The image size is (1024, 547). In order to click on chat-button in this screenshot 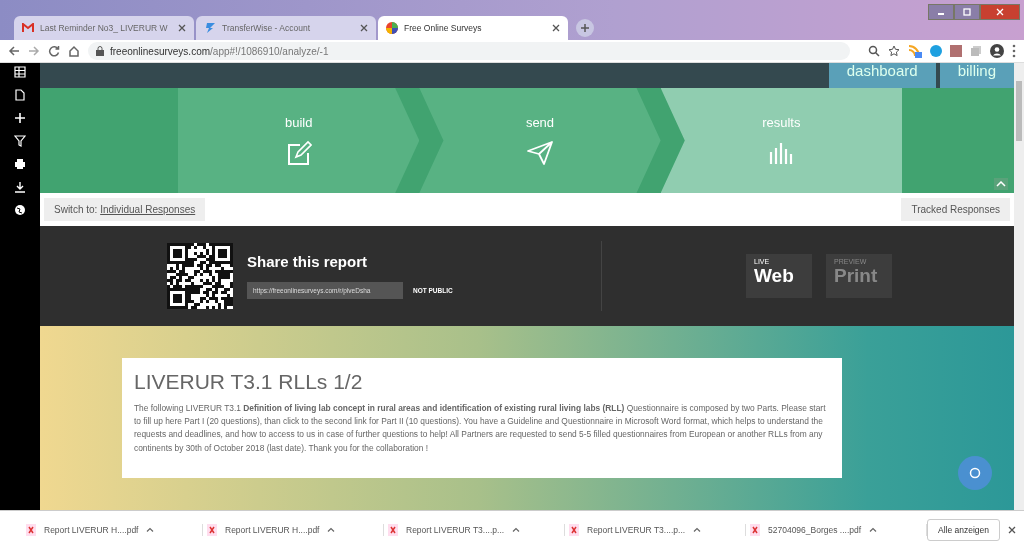, I will do `click(975, 473)`.